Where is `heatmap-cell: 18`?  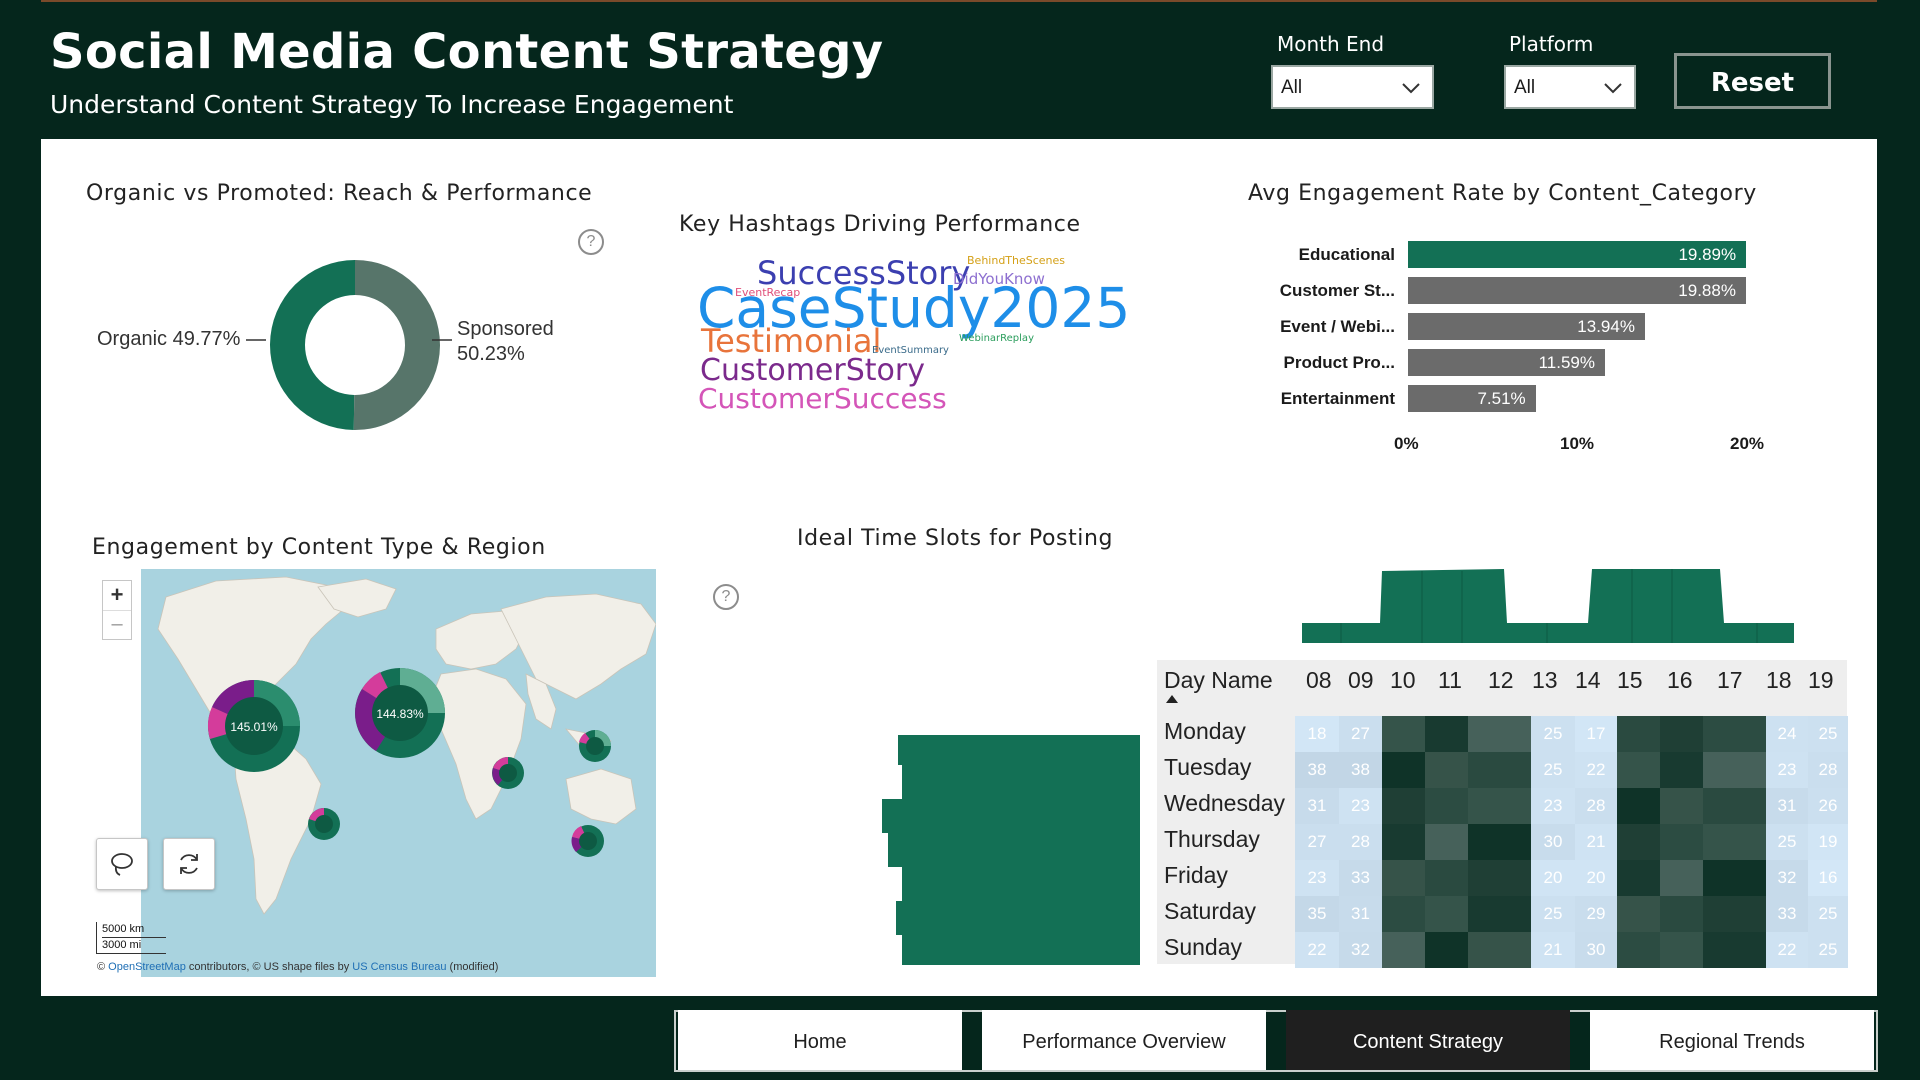 heatmap-cell: 18 is located at coordinates (1317, 734).